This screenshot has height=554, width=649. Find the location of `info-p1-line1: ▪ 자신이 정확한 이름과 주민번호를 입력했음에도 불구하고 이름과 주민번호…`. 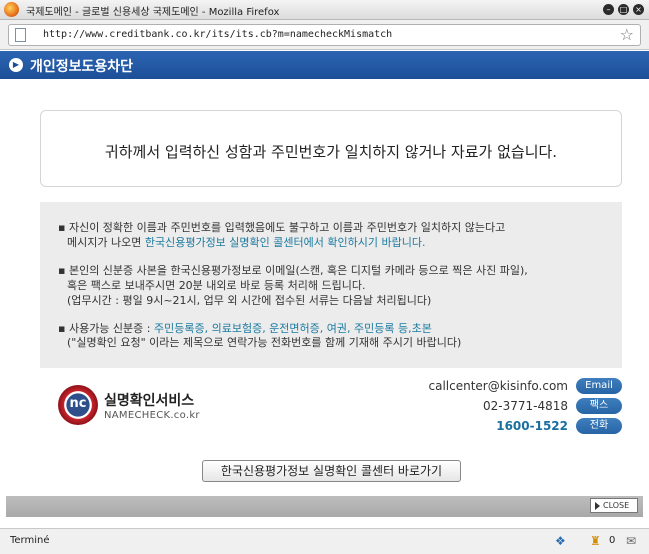

info-p1-line1: ▪ 자신이 정확한 이름과 주민번호를 입력했음에도 불구하고 이름과 주민번호… is located at coordinates (282, 227).